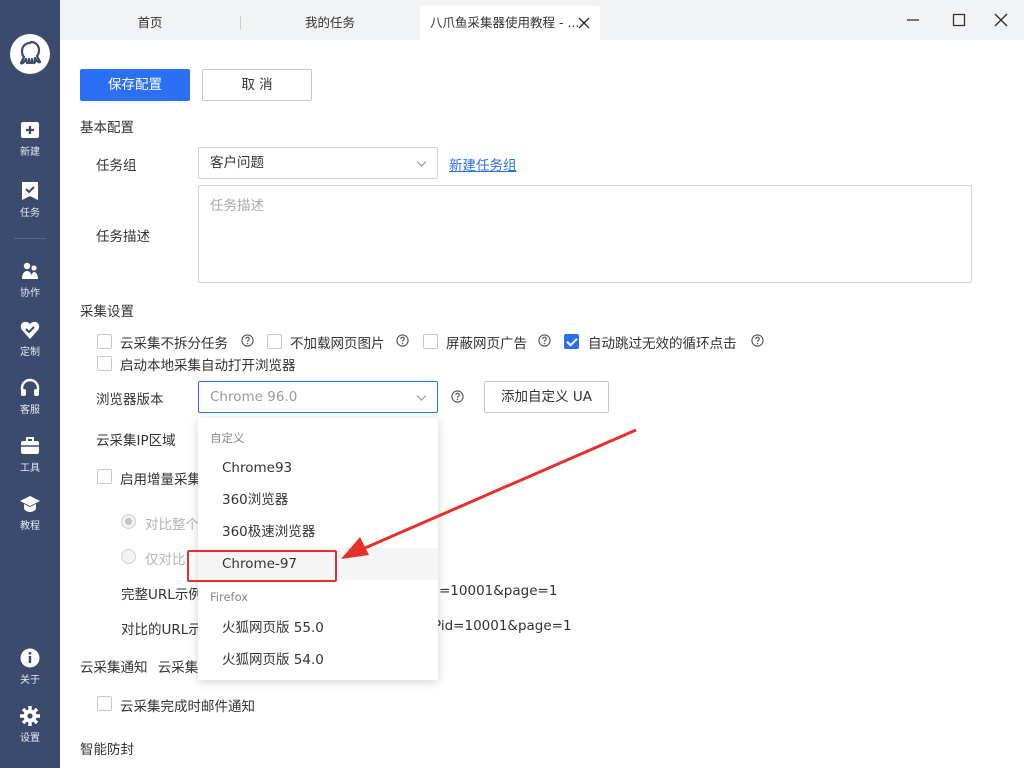  What do you see at coordinates (30, 716) in the screenshot?
I see `gear-icon` at bounding box center [30, 716].